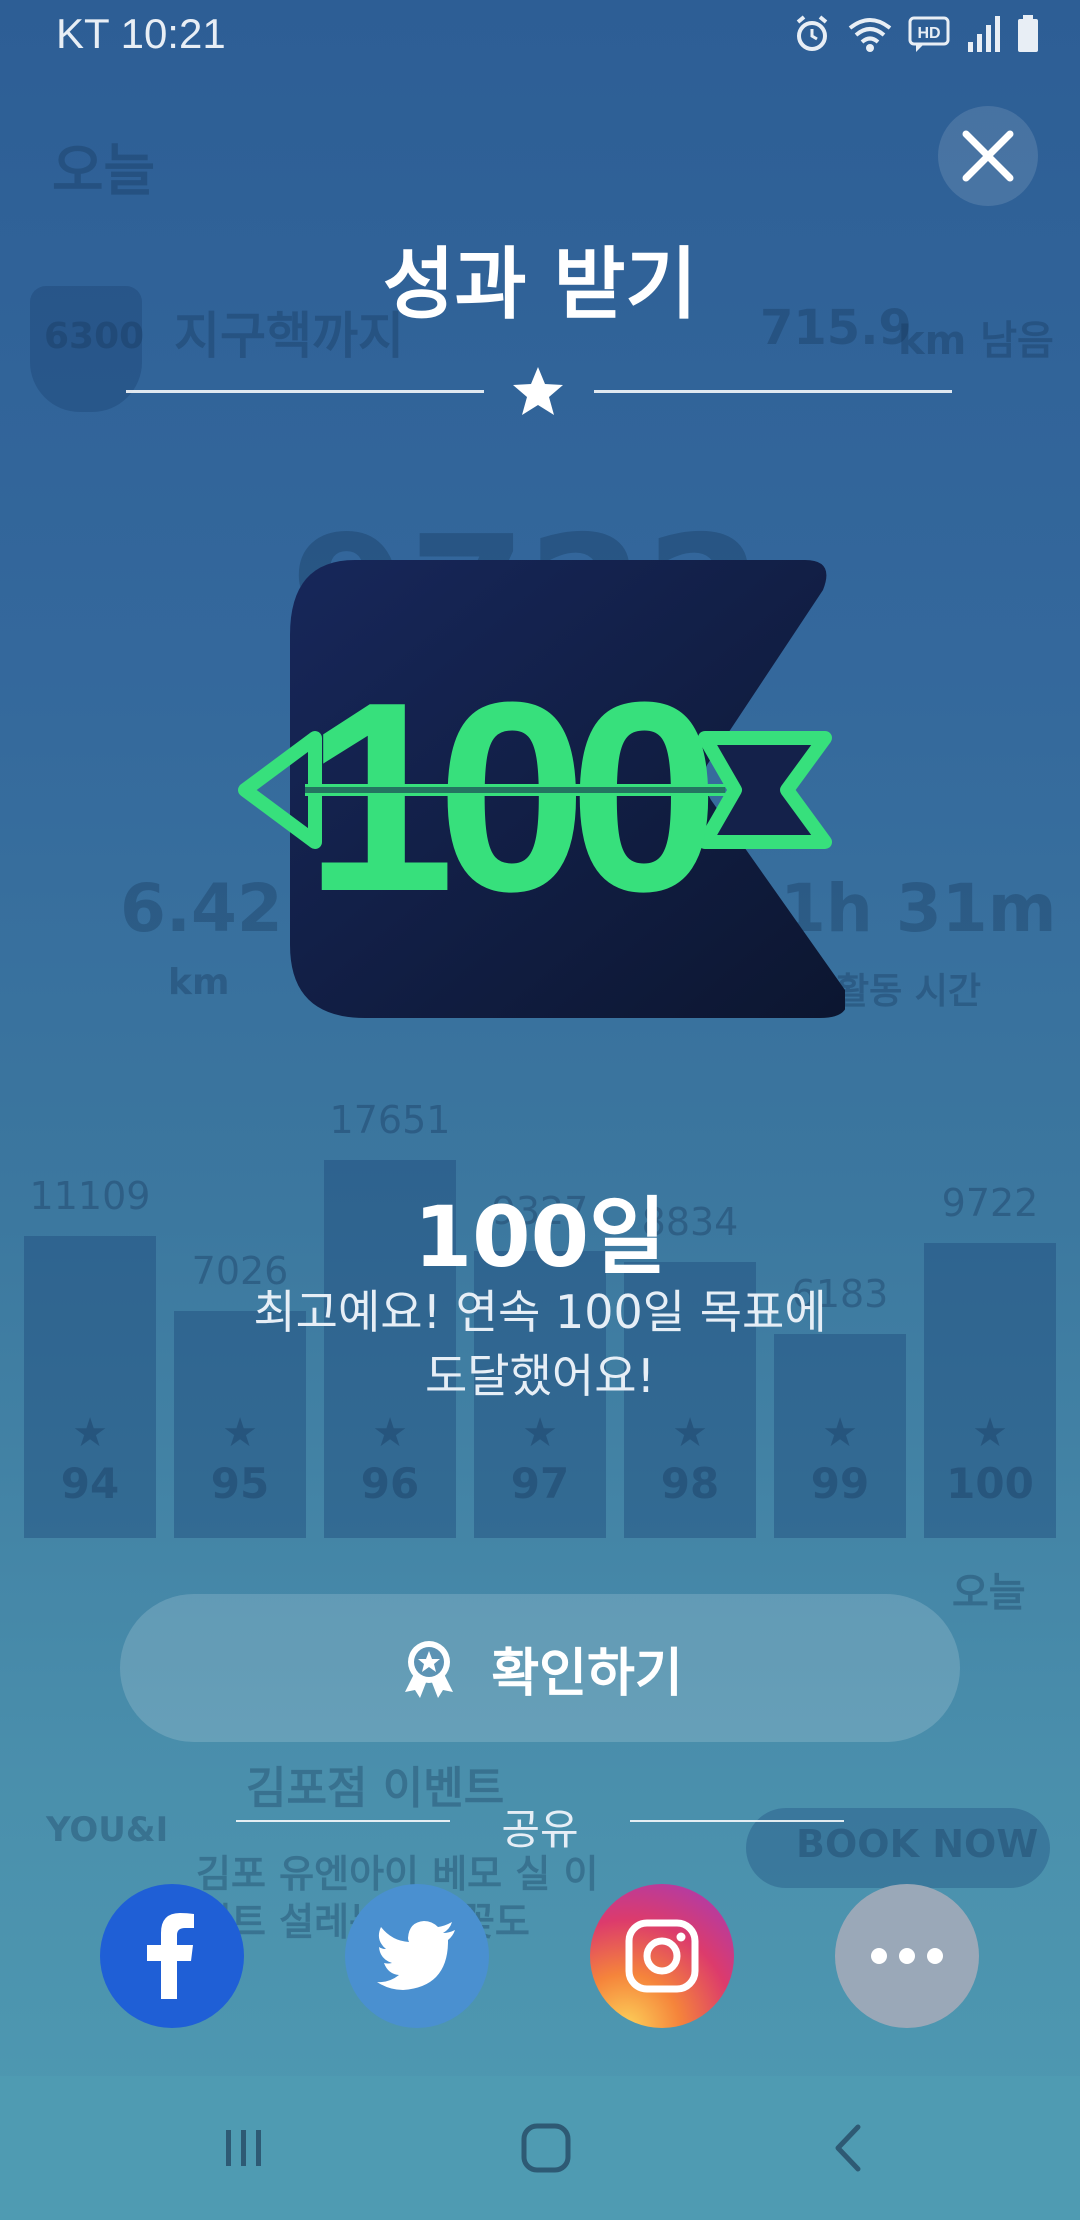  I want to click on bg-streak-day: 100, so click(990, 1483).